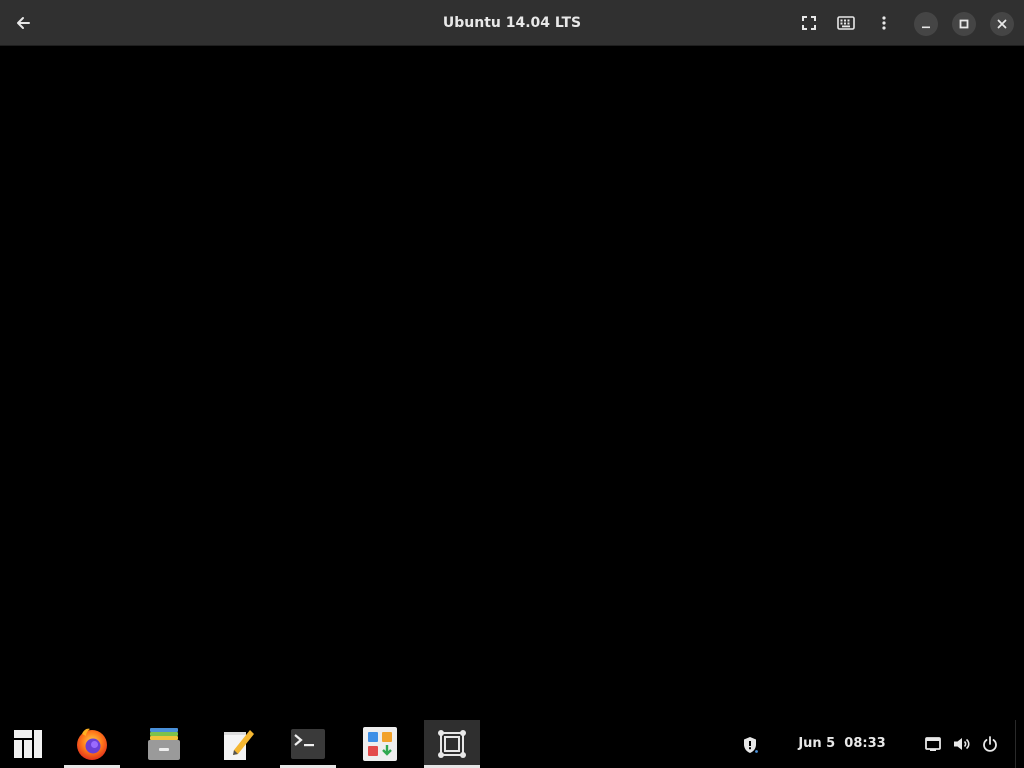 This screenshot has width=1024, height=768. I want to click on vertical-dots-icon, so click(884, 23).